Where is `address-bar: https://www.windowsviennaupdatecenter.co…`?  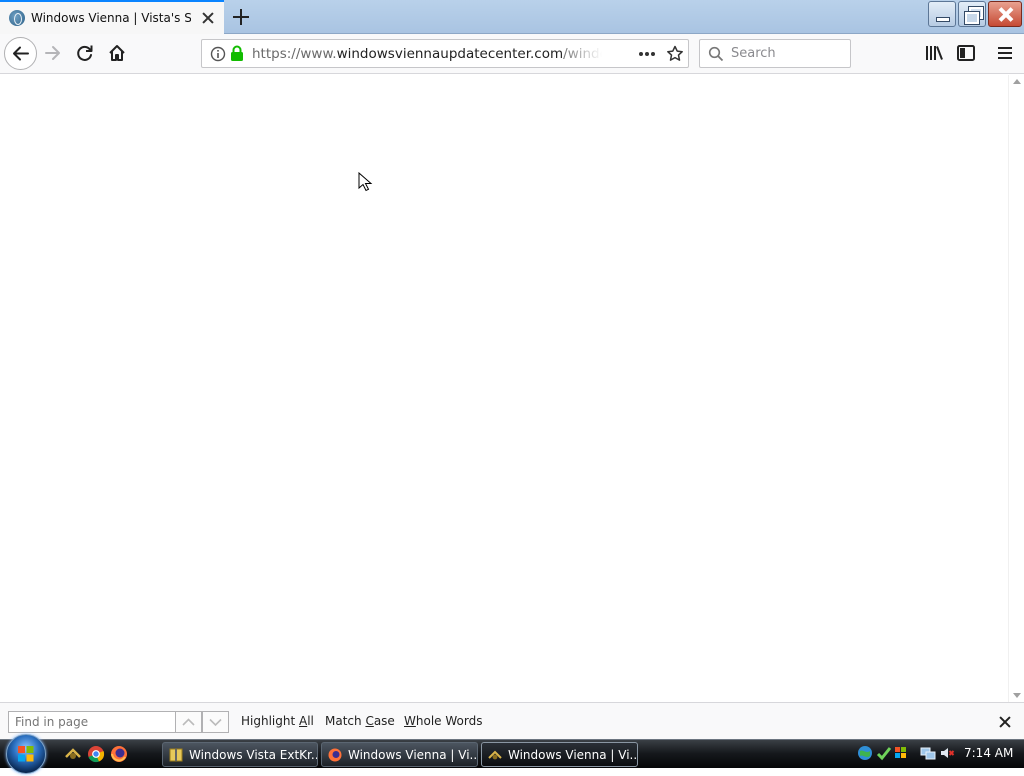 address-bar: https://www.windowsviennaupdatecenter.co… is located at coordinates (445, 53).